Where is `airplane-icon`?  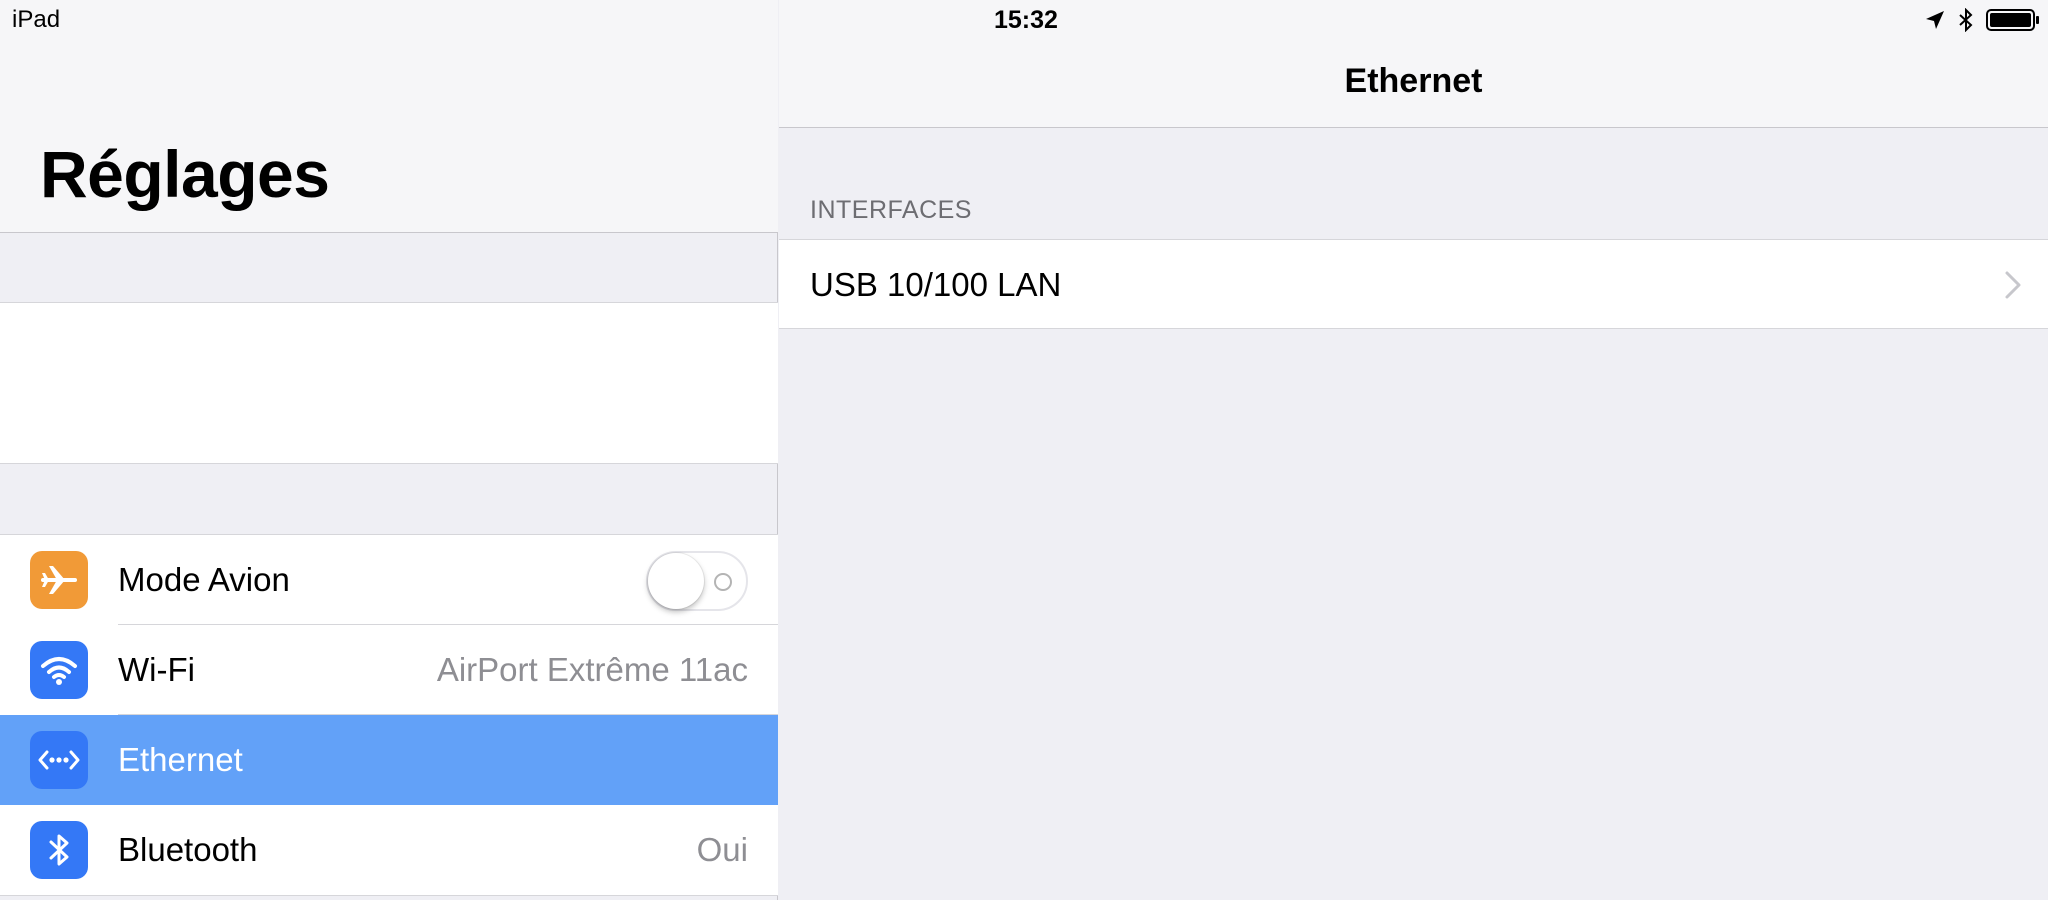 airplane-icon is located at coordinates (59, 580).